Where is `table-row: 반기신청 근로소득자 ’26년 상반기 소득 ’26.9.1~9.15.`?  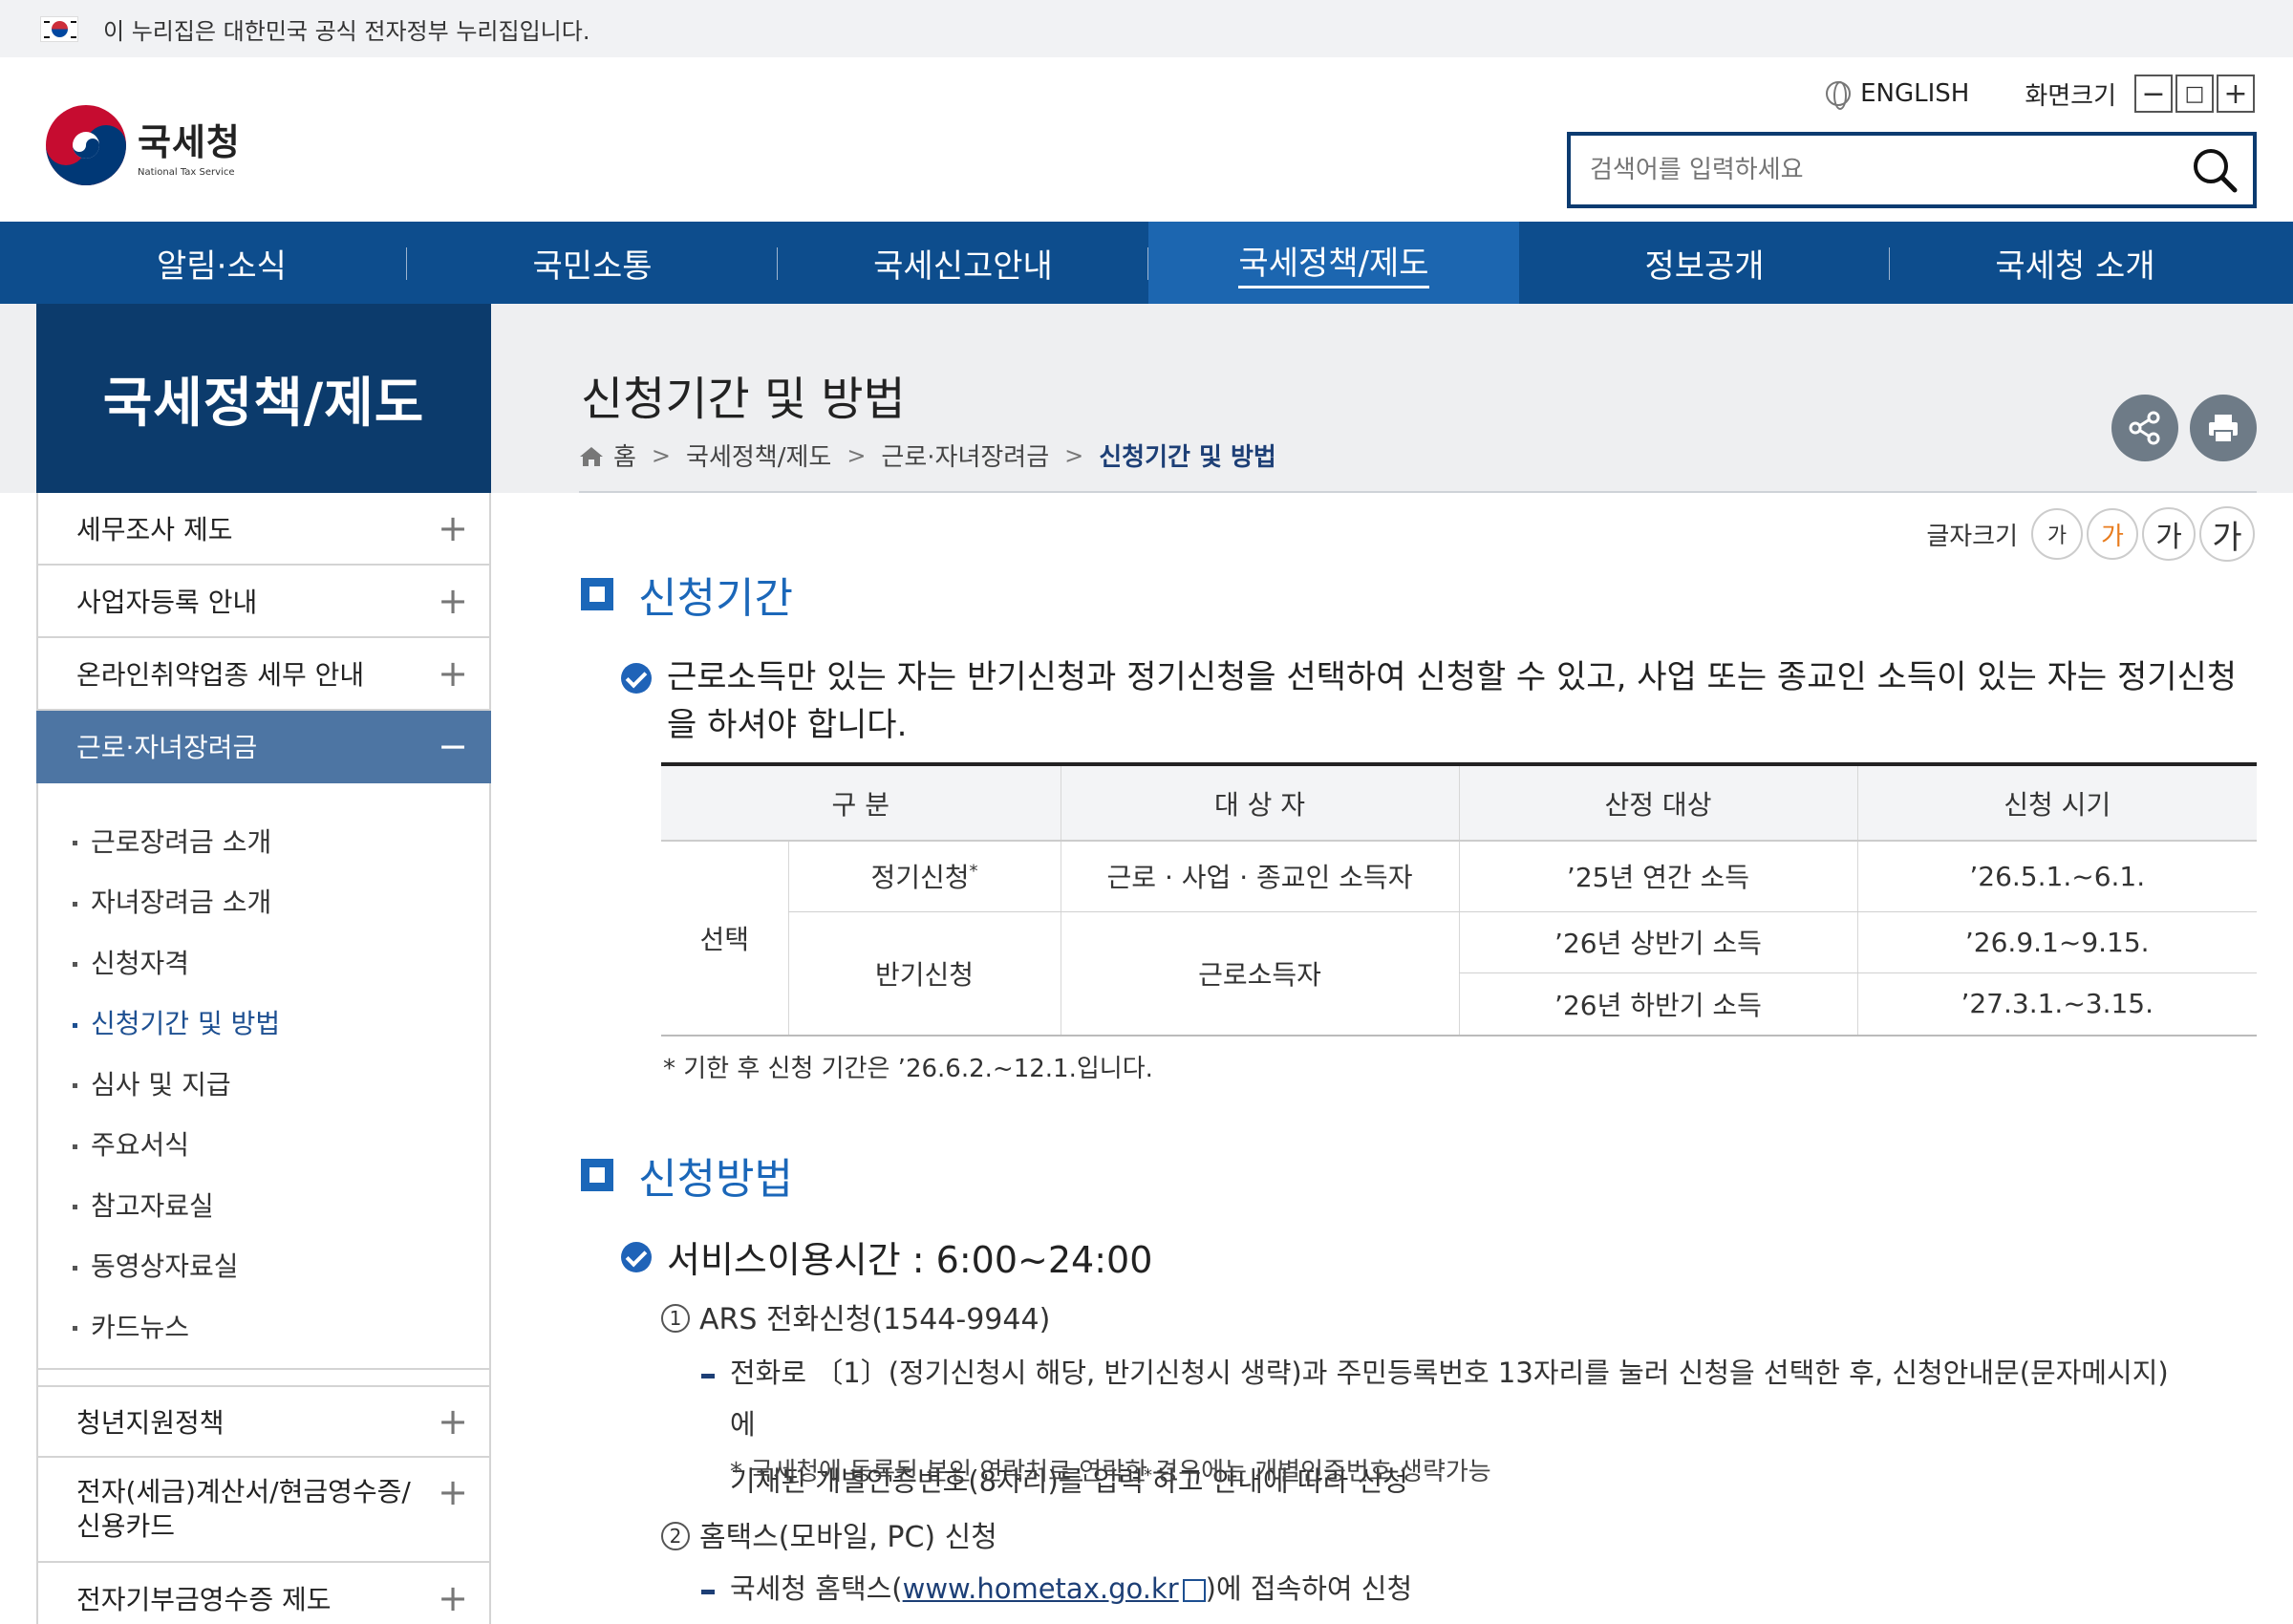 table-row: 반기신청 근로소득자 ’26년 상반기 소득 ’26.9.1~9.15. is located at coordinates (1459, 974).